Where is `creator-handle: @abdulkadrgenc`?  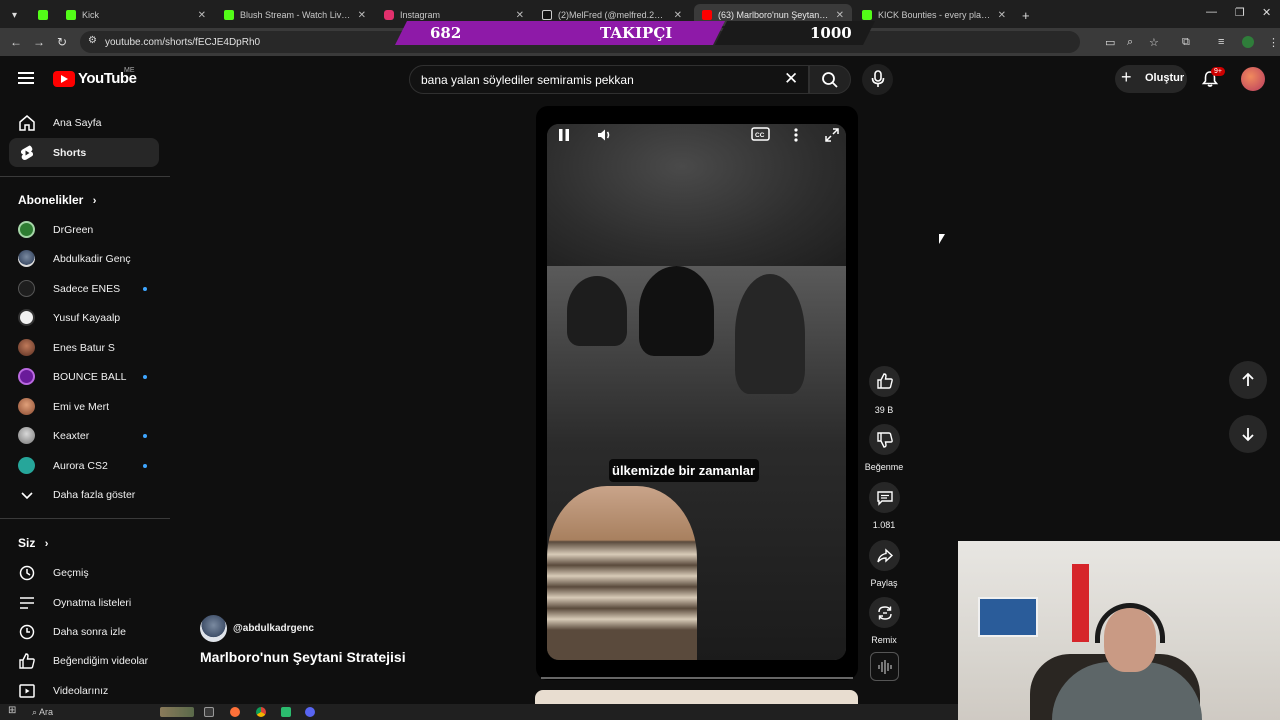
creator-handle: @abdulkadrgenc is located at coordinates (273, 628).